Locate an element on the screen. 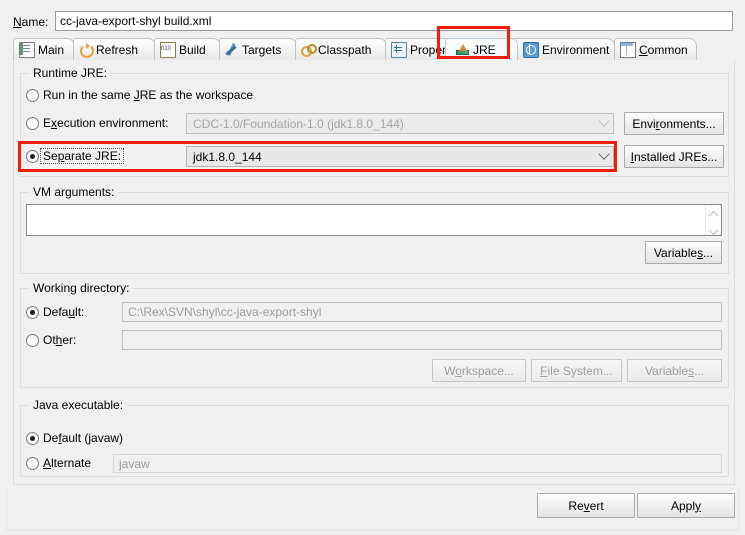  tab-classpath-label: Classpath is located at coordinates (345, 49).